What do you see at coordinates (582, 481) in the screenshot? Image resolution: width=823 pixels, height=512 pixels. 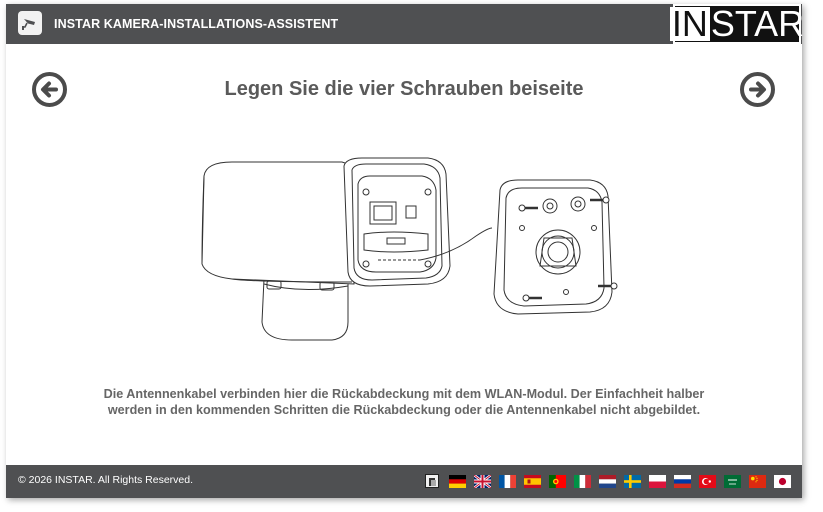 I see `italian-flag` at bounding box center [582, 481].